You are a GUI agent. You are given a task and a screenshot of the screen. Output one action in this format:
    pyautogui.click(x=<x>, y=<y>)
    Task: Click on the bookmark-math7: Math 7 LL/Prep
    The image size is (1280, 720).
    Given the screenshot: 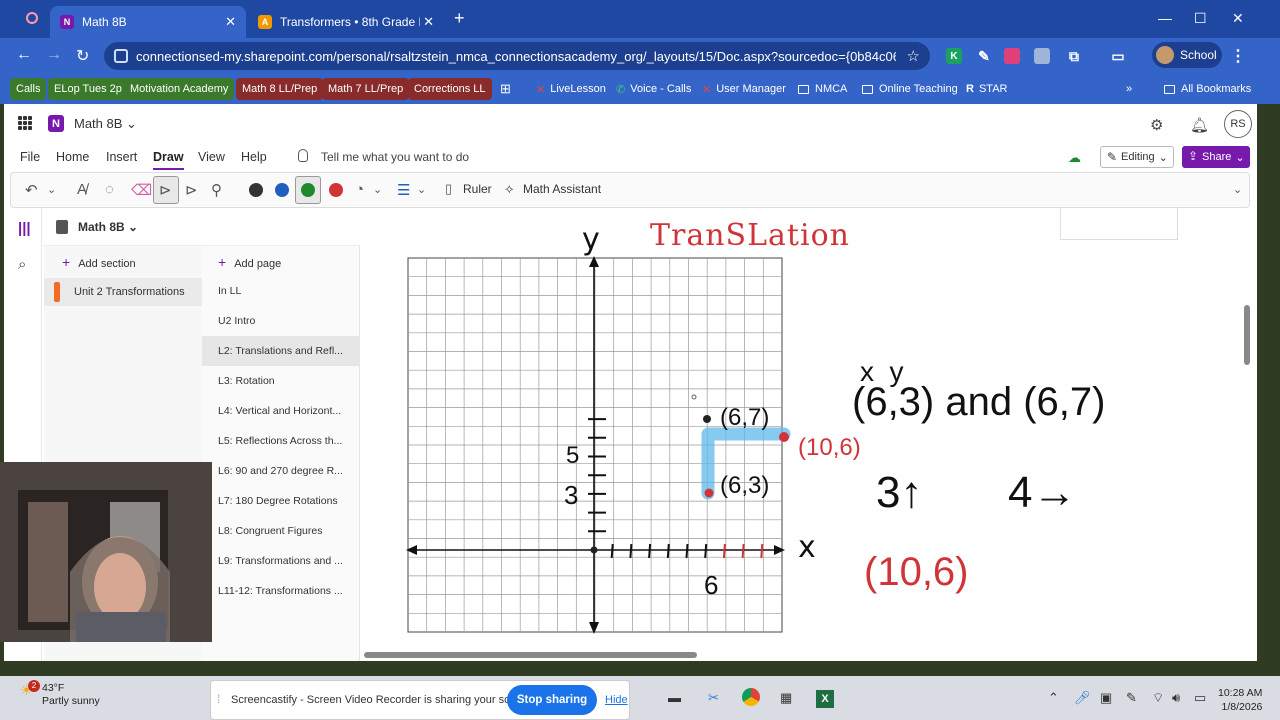 What is the action you would take?
    pyautogui.click(x=366, y=89)
    